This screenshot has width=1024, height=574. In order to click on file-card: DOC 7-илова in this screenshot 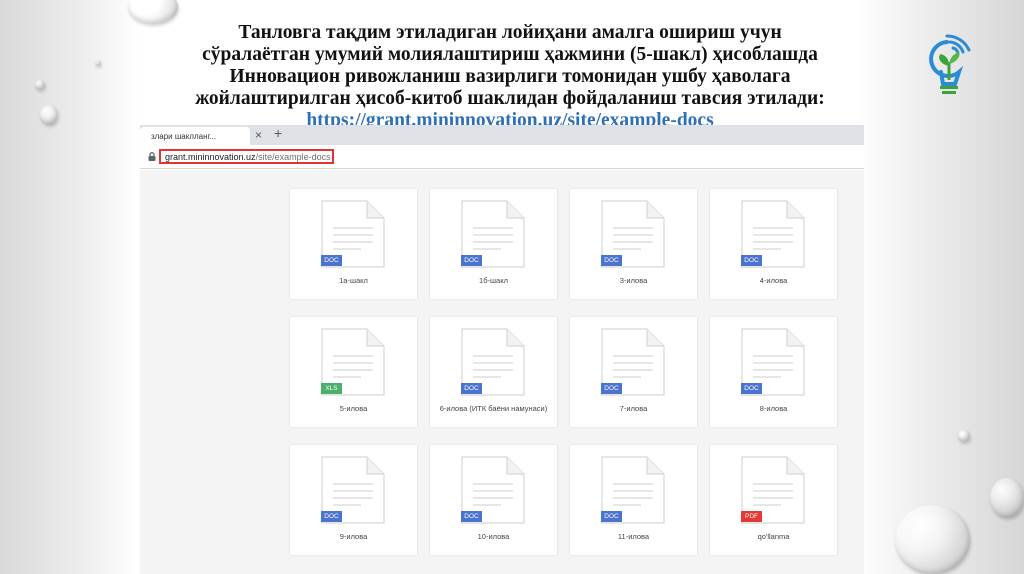, I will do `click(633, 372)`.